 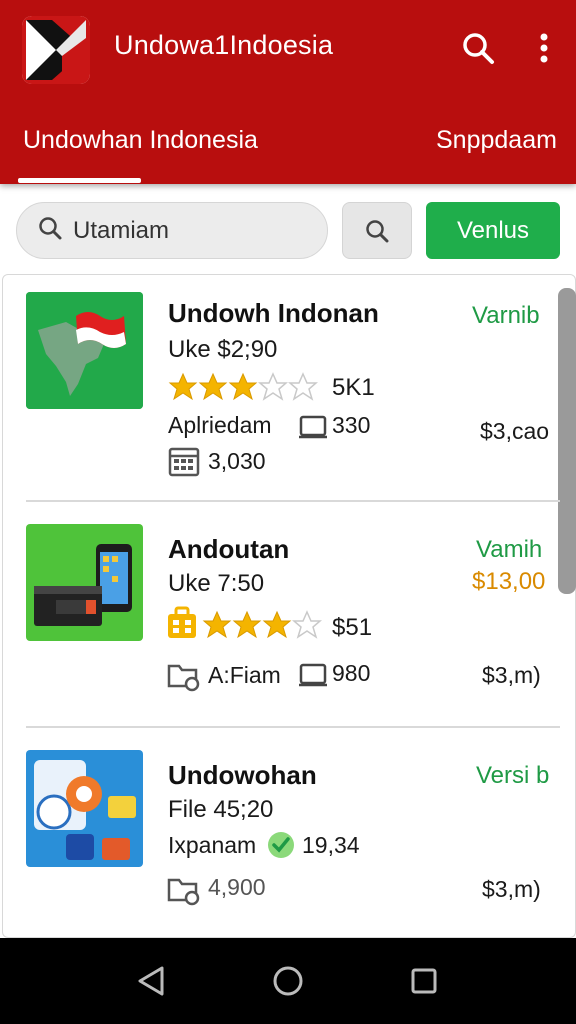 What do you see at coordinates (515, 431) in the screenshot?
I see `item-price: $3,cao` at bounding box center [515, 431].